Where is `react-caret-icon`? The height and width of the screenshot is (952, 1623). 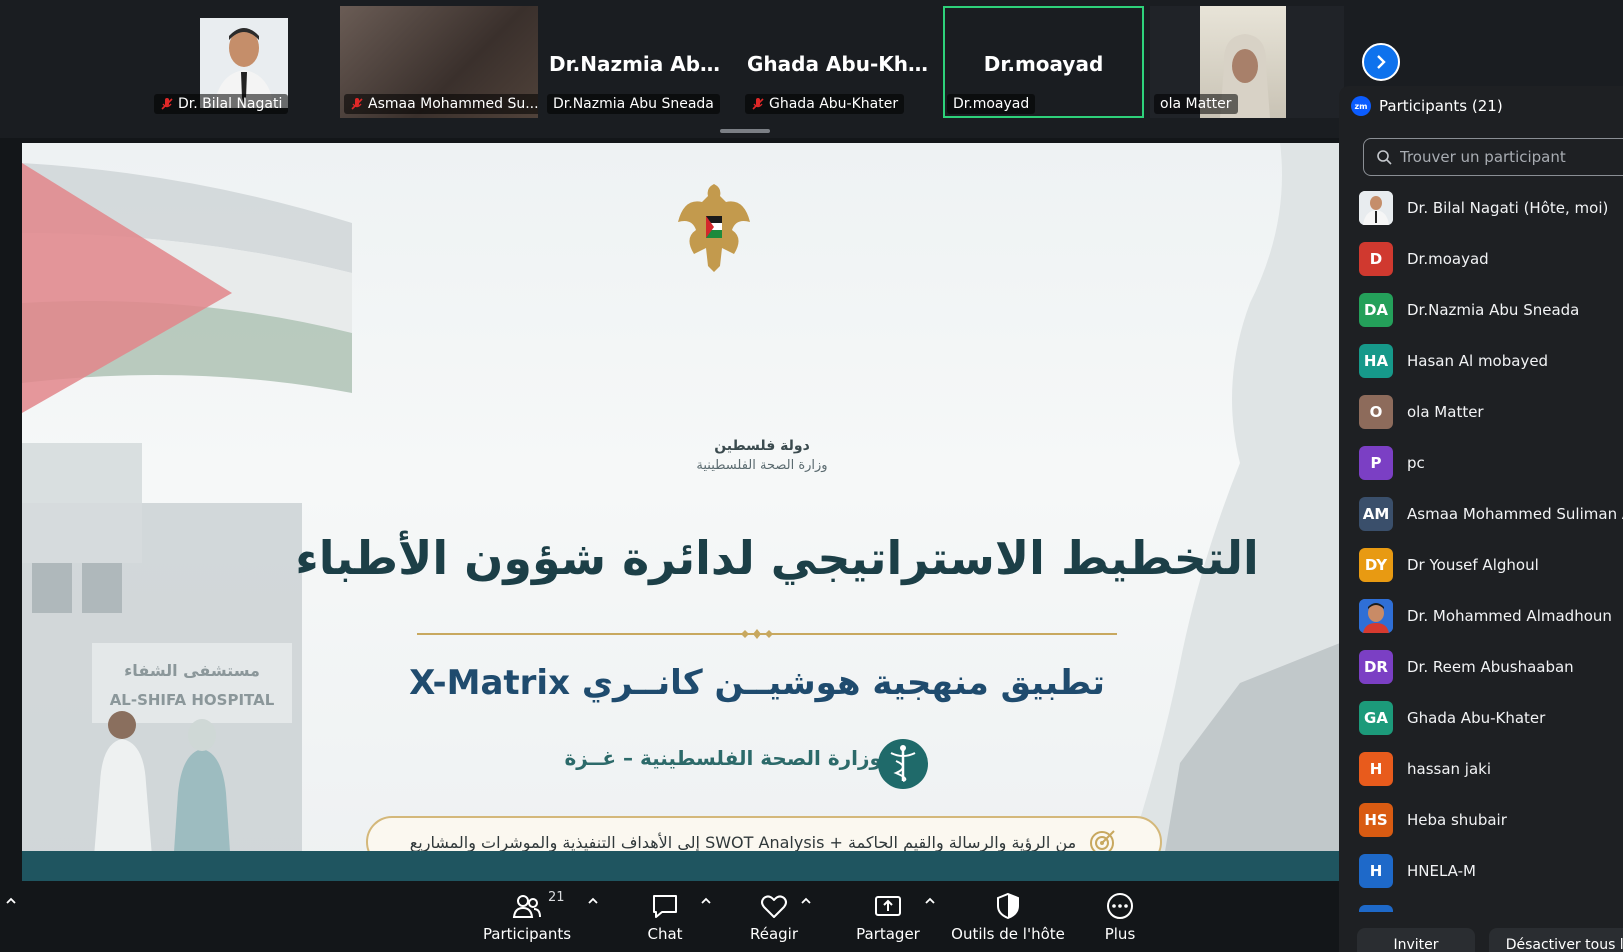
react-caret-icon is located at coordinates (806, 901).